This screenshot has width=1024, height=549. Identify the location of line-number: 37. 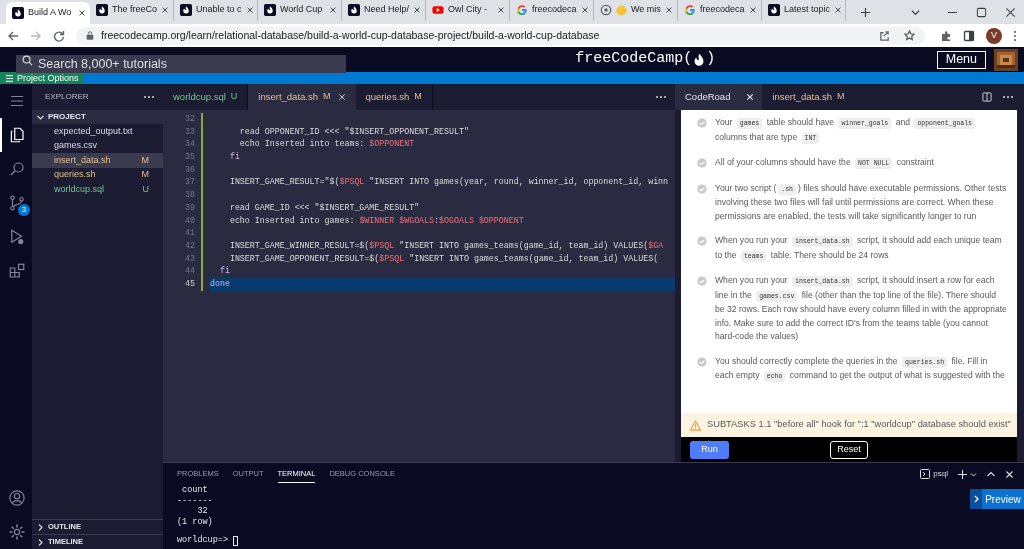
(189, 182).